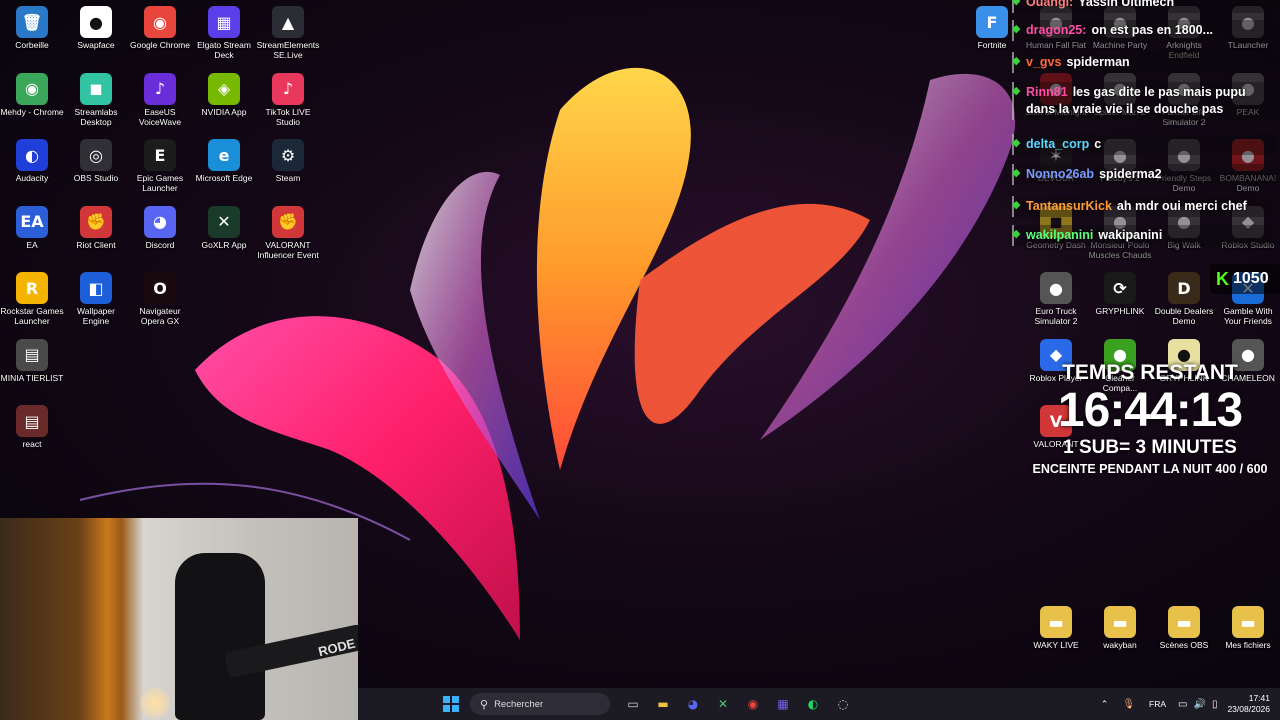 The image size is (1280, 720). What do you see at coordinates (220, 636) in the screenshot?
I see `webcam-chair` at bounding box center [220, 636].